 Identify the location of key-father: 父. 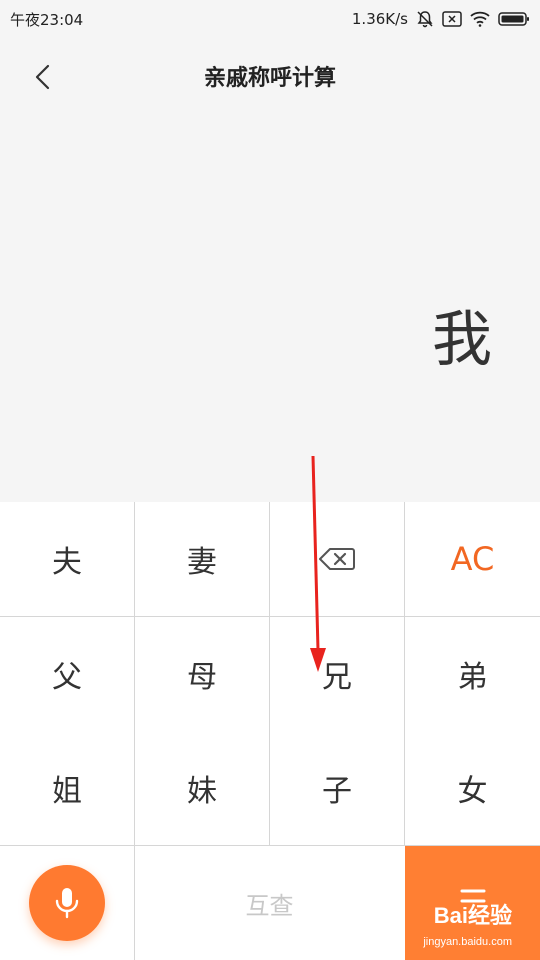
(67, 674).